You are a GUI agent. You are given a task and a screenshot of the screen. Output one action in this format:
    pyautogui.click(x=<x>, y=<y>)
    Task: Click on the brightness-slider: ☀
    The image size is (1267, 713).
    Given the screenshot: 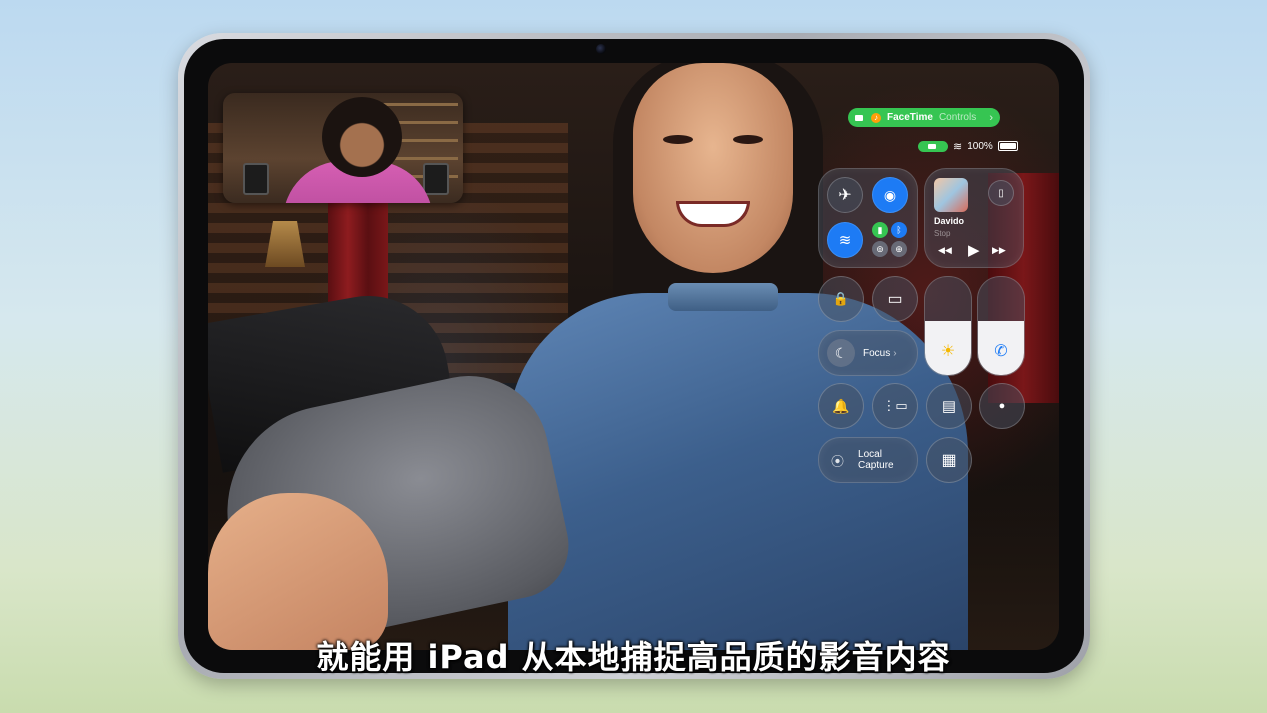 What is the action you would take?
    pyautogui.click(x=948, y=326)
    